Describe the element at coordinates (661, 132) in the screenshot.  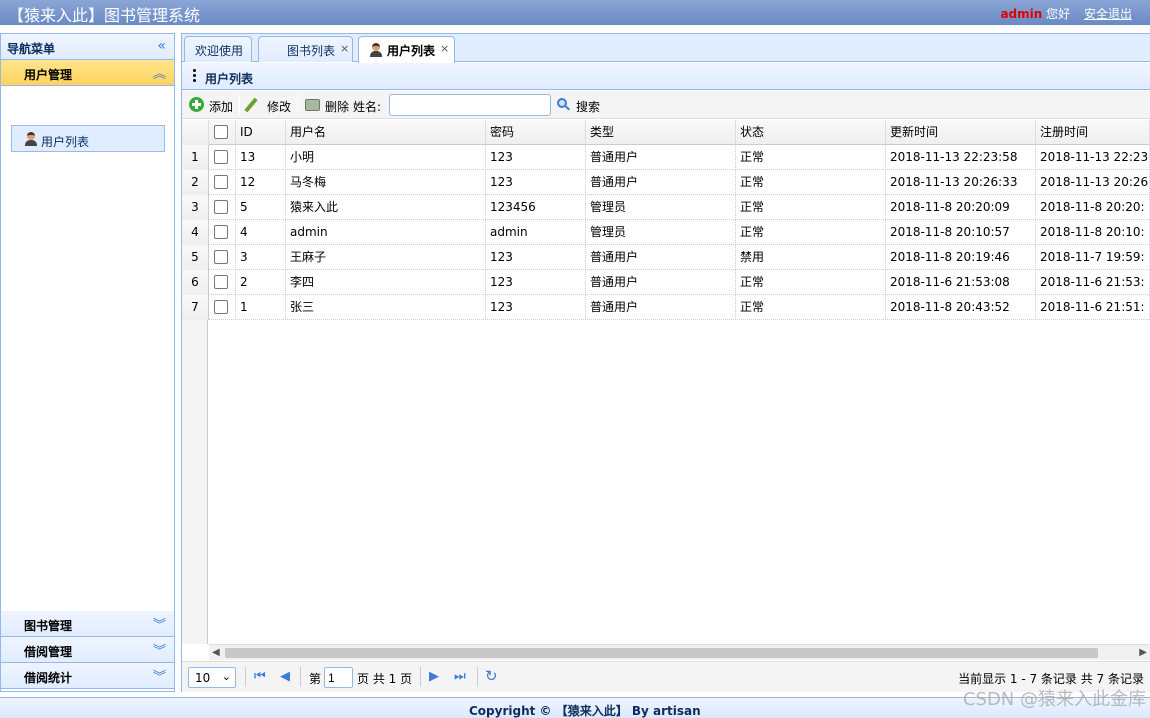
I see `column-header-type: 类型` at that location.